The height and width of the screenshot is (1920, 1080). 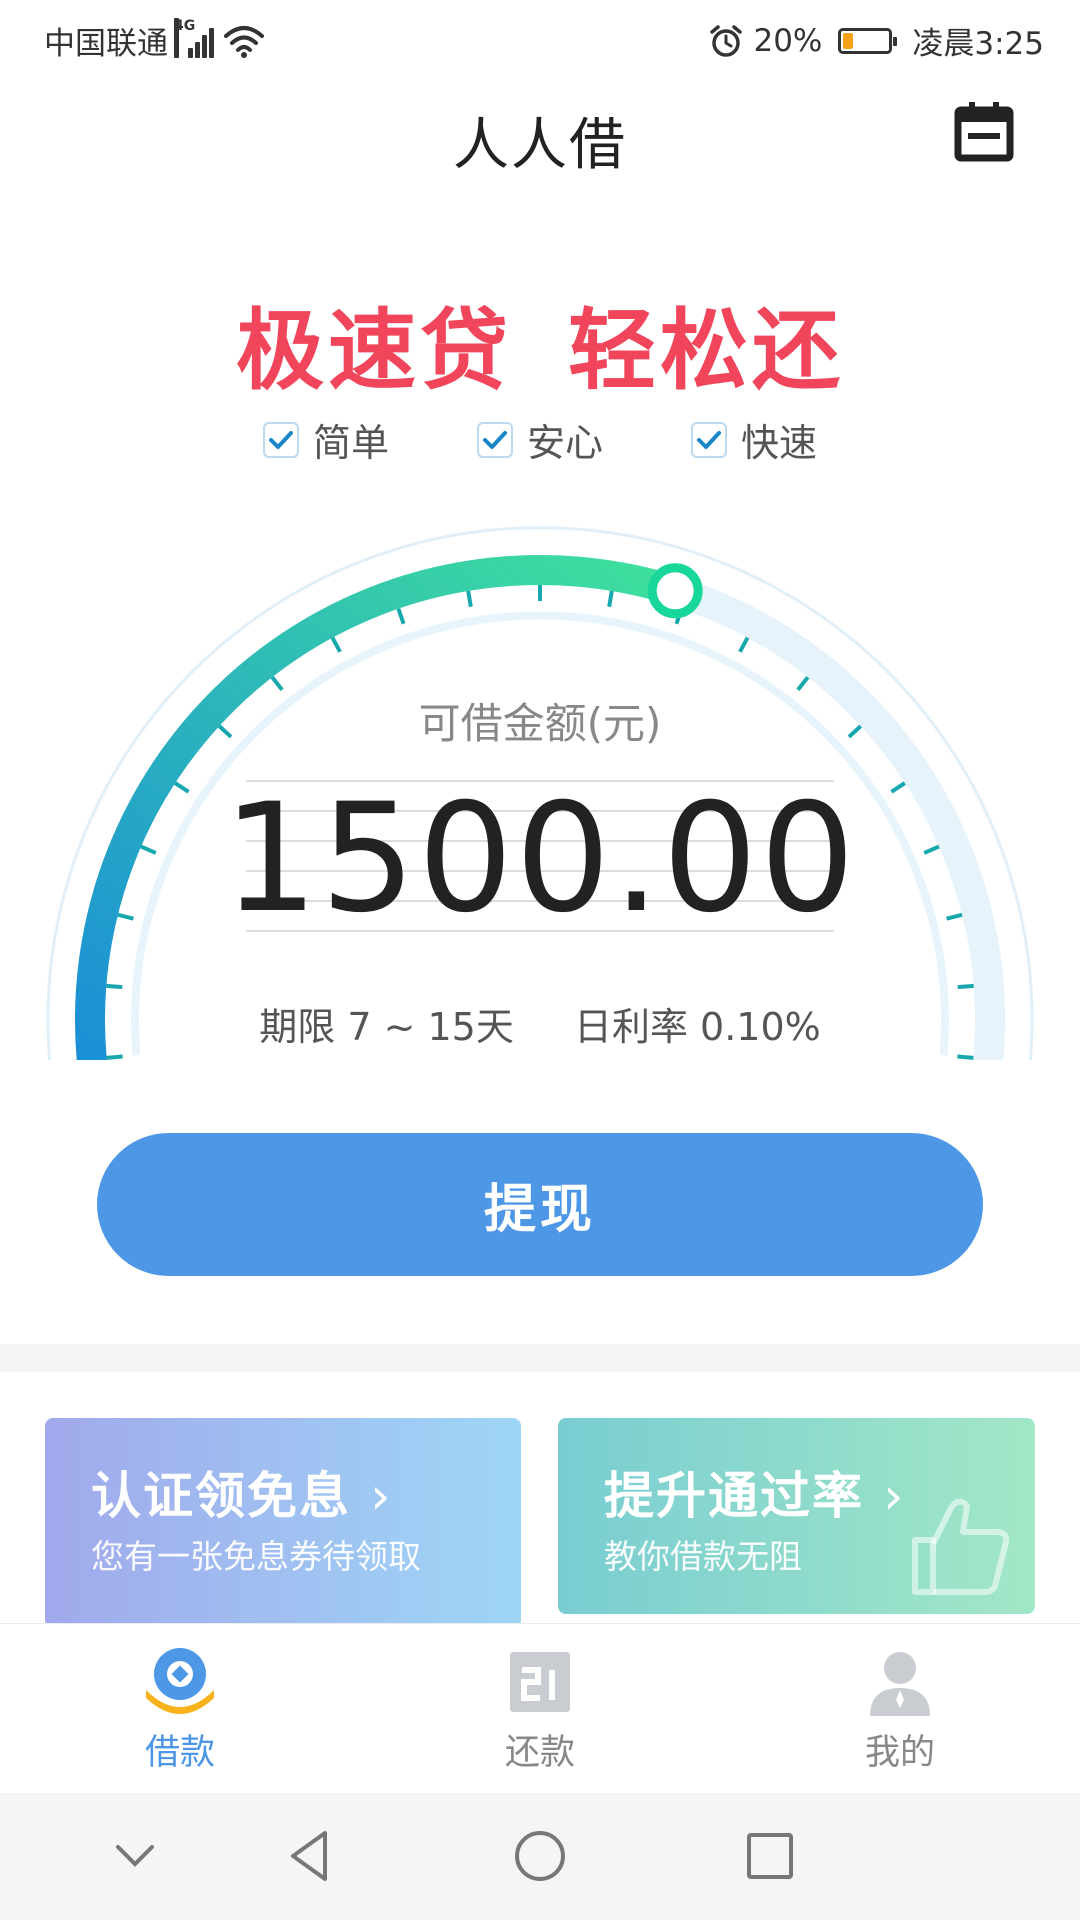 What do you see at coordinates (985, 131) in the screenshot?
I see `calendar-icon` at bounding box center [985, 131].